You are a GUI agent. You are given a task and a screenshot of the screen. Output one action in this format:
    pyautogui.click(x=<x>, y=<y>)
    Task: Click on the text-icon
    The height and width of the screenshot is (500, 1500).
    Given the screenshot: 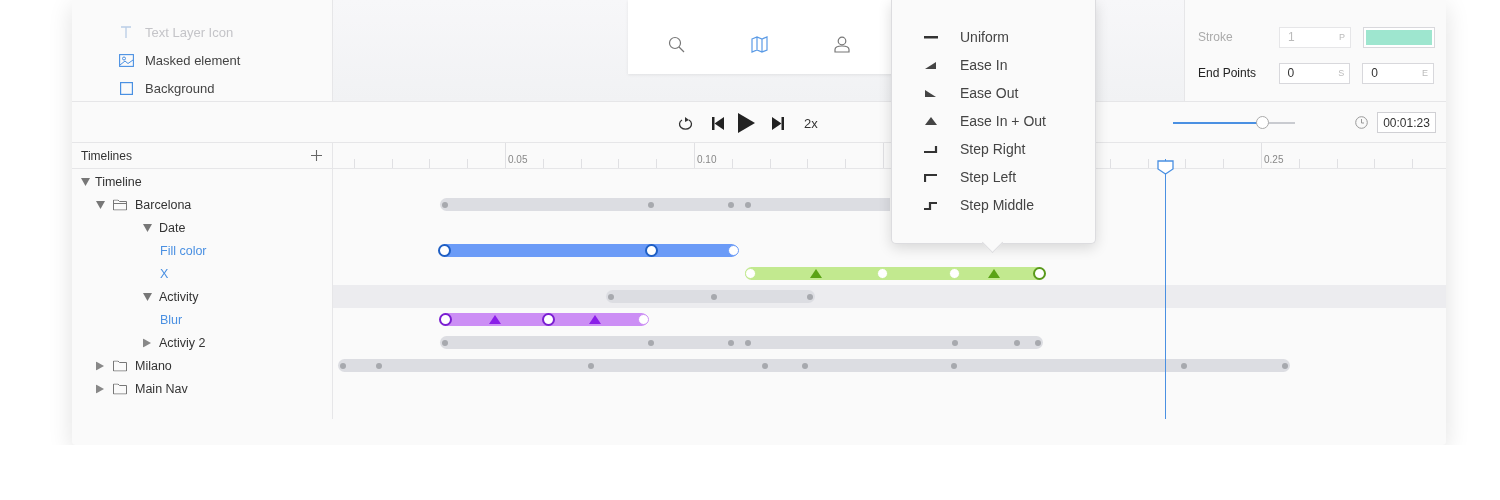 What is the action you would take?
    pyautogui.click(x=126, y=32)
    